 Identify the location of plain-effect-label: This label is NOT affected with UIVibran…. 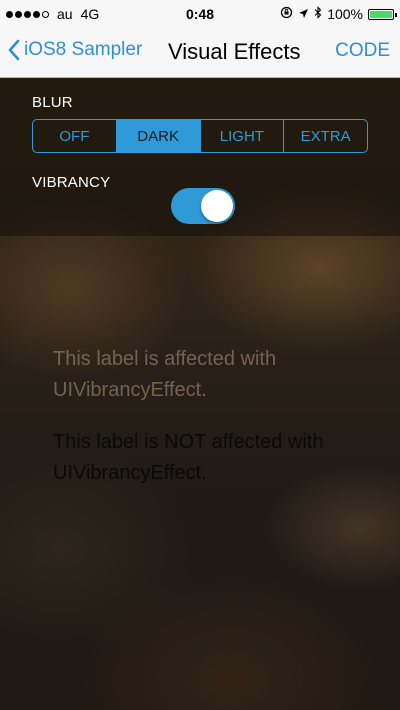
(188, 457).